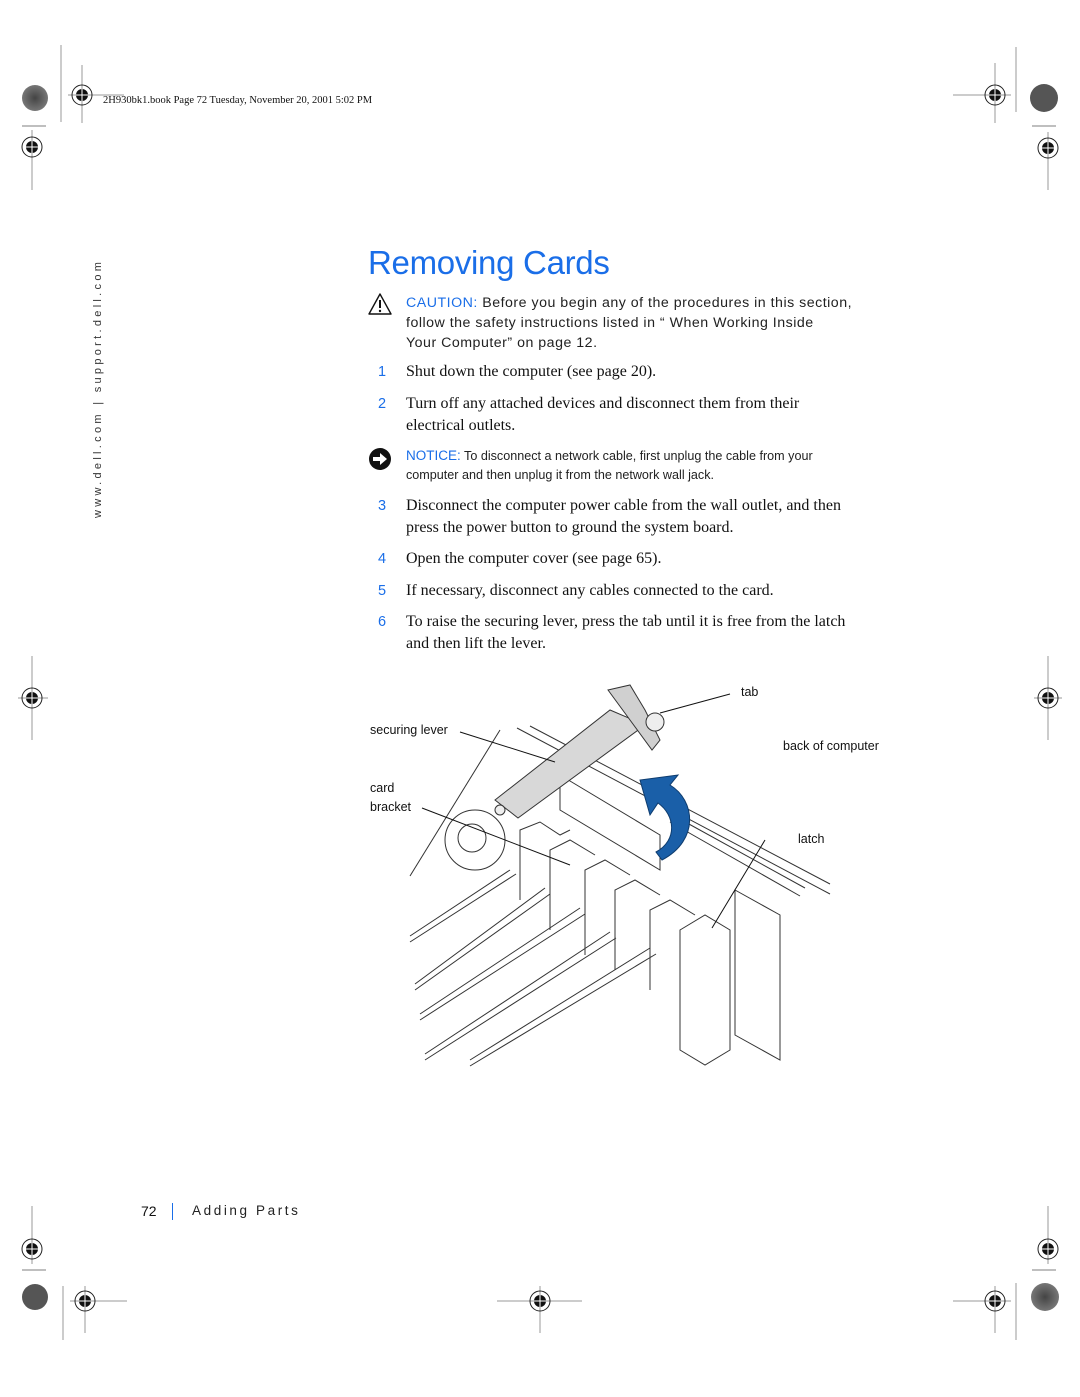 Image resolution: width=1080 pixels, height=1397 pixels. What do you see at coordinates (1006, 118) in the screenshot?
I see `registration-mark-top-right` at bounding box center [1006, 118].